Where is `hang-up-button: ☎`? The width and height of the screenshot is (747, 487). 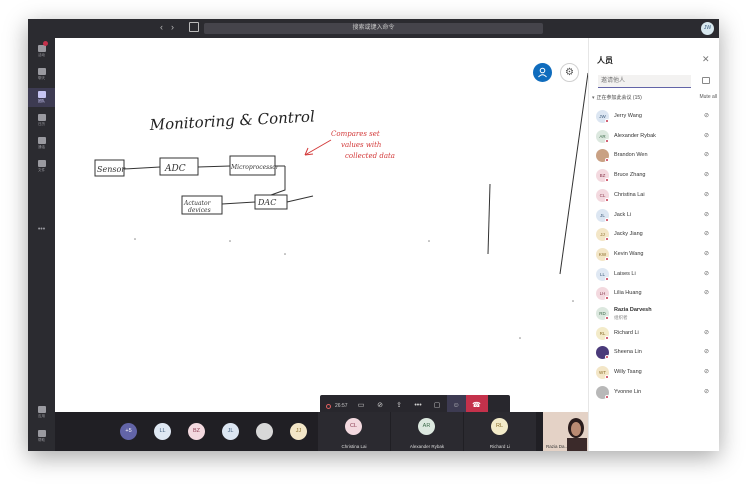 hang-up-button: ☎ is located at coordinates (476, 403).